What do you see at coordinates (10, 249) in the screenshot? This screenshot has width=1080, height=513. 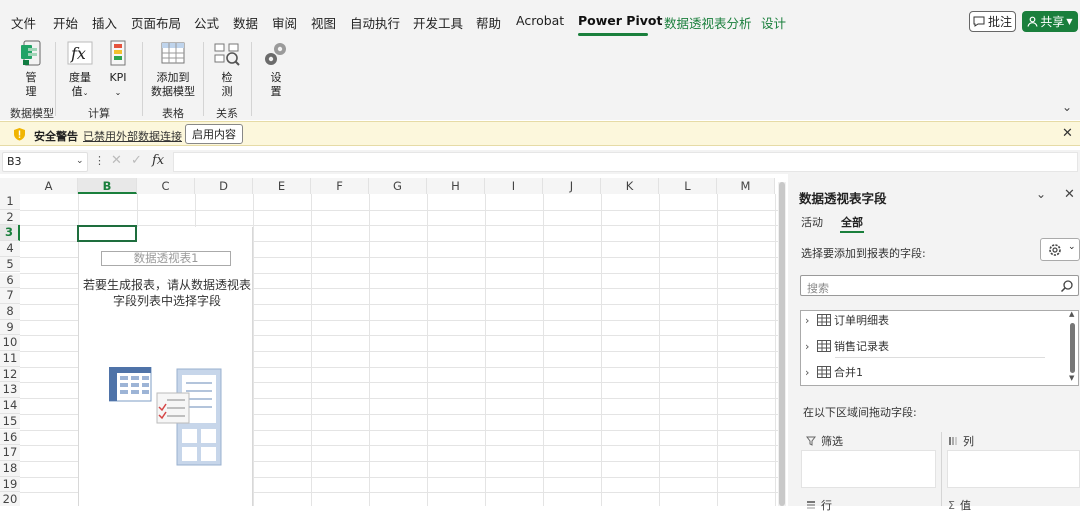 I see `row-header: 4` at bounding box center [10, 249].